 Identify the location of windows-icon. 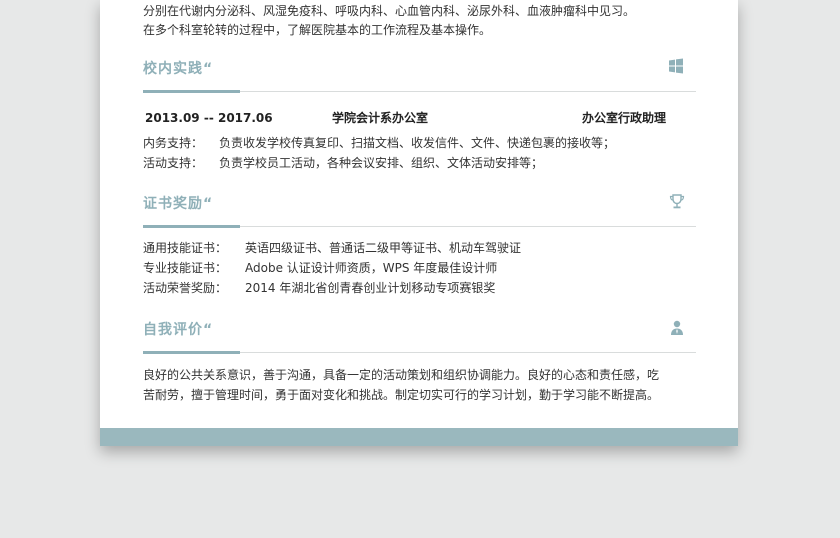
(677, 67).